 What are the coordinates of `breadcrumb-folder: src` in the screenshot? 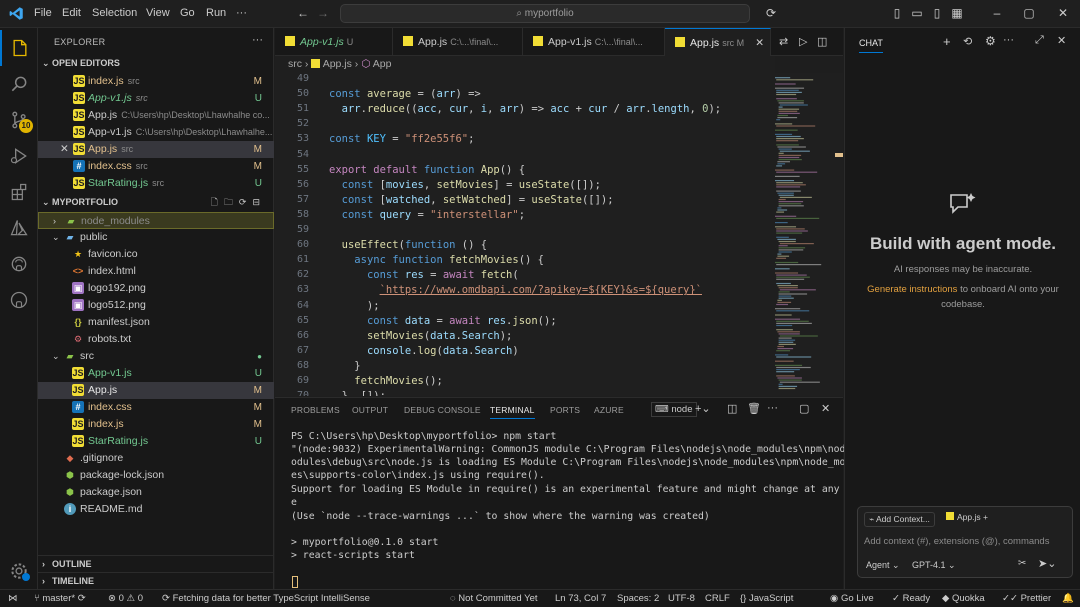 It's located at (295, 64).